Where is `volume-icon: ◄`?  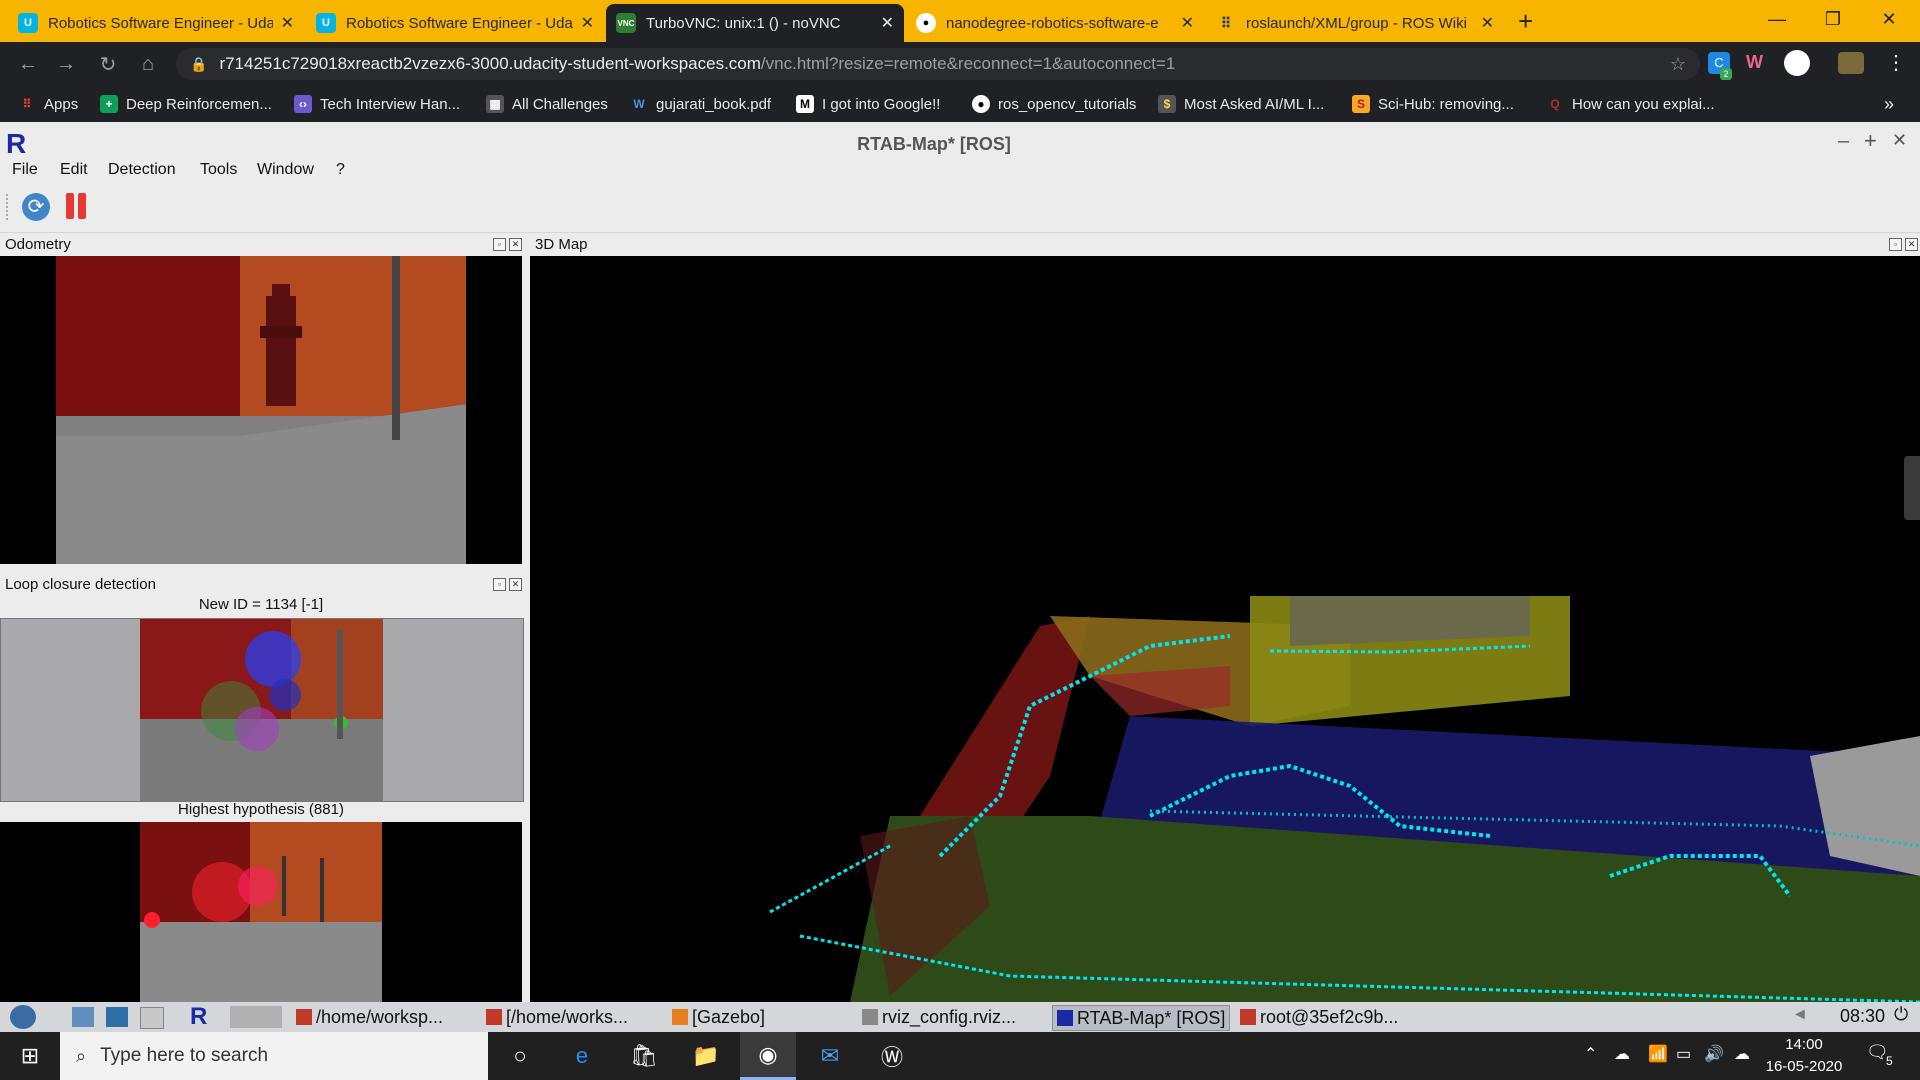 volume-icon: ◄ is located at coordinates (1800, 1015).